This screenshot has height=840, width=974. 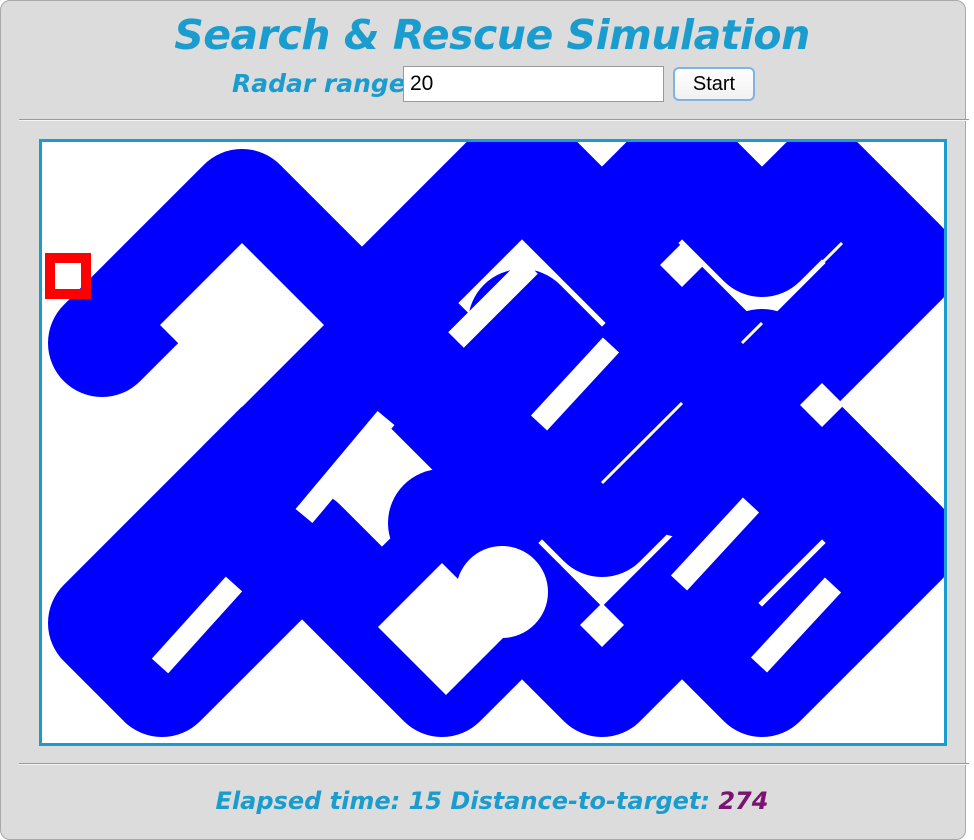 What do you see at coordinates (308, 801) in the screenshot?
I see `elapsed-time-label: Elapsed time:` at bounding box center [308, 801].